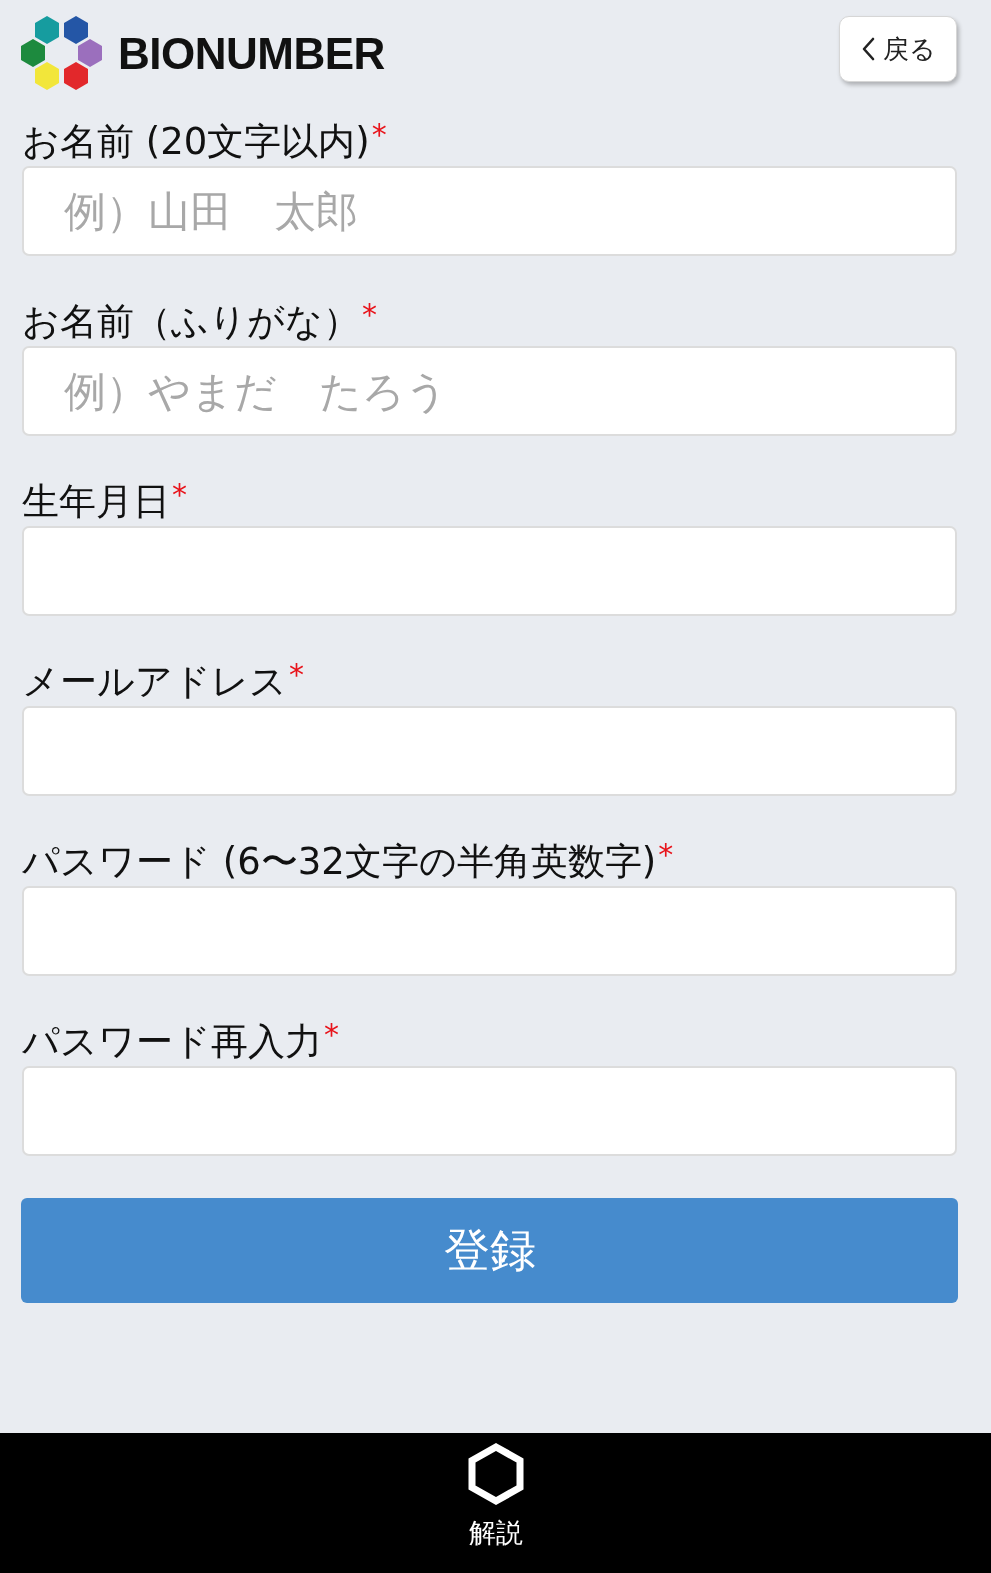  What do you see at coordinates (489, 211) in the screenshot?
I see `text-field: 例）山田 太郎` at bounding box center [489, 211].